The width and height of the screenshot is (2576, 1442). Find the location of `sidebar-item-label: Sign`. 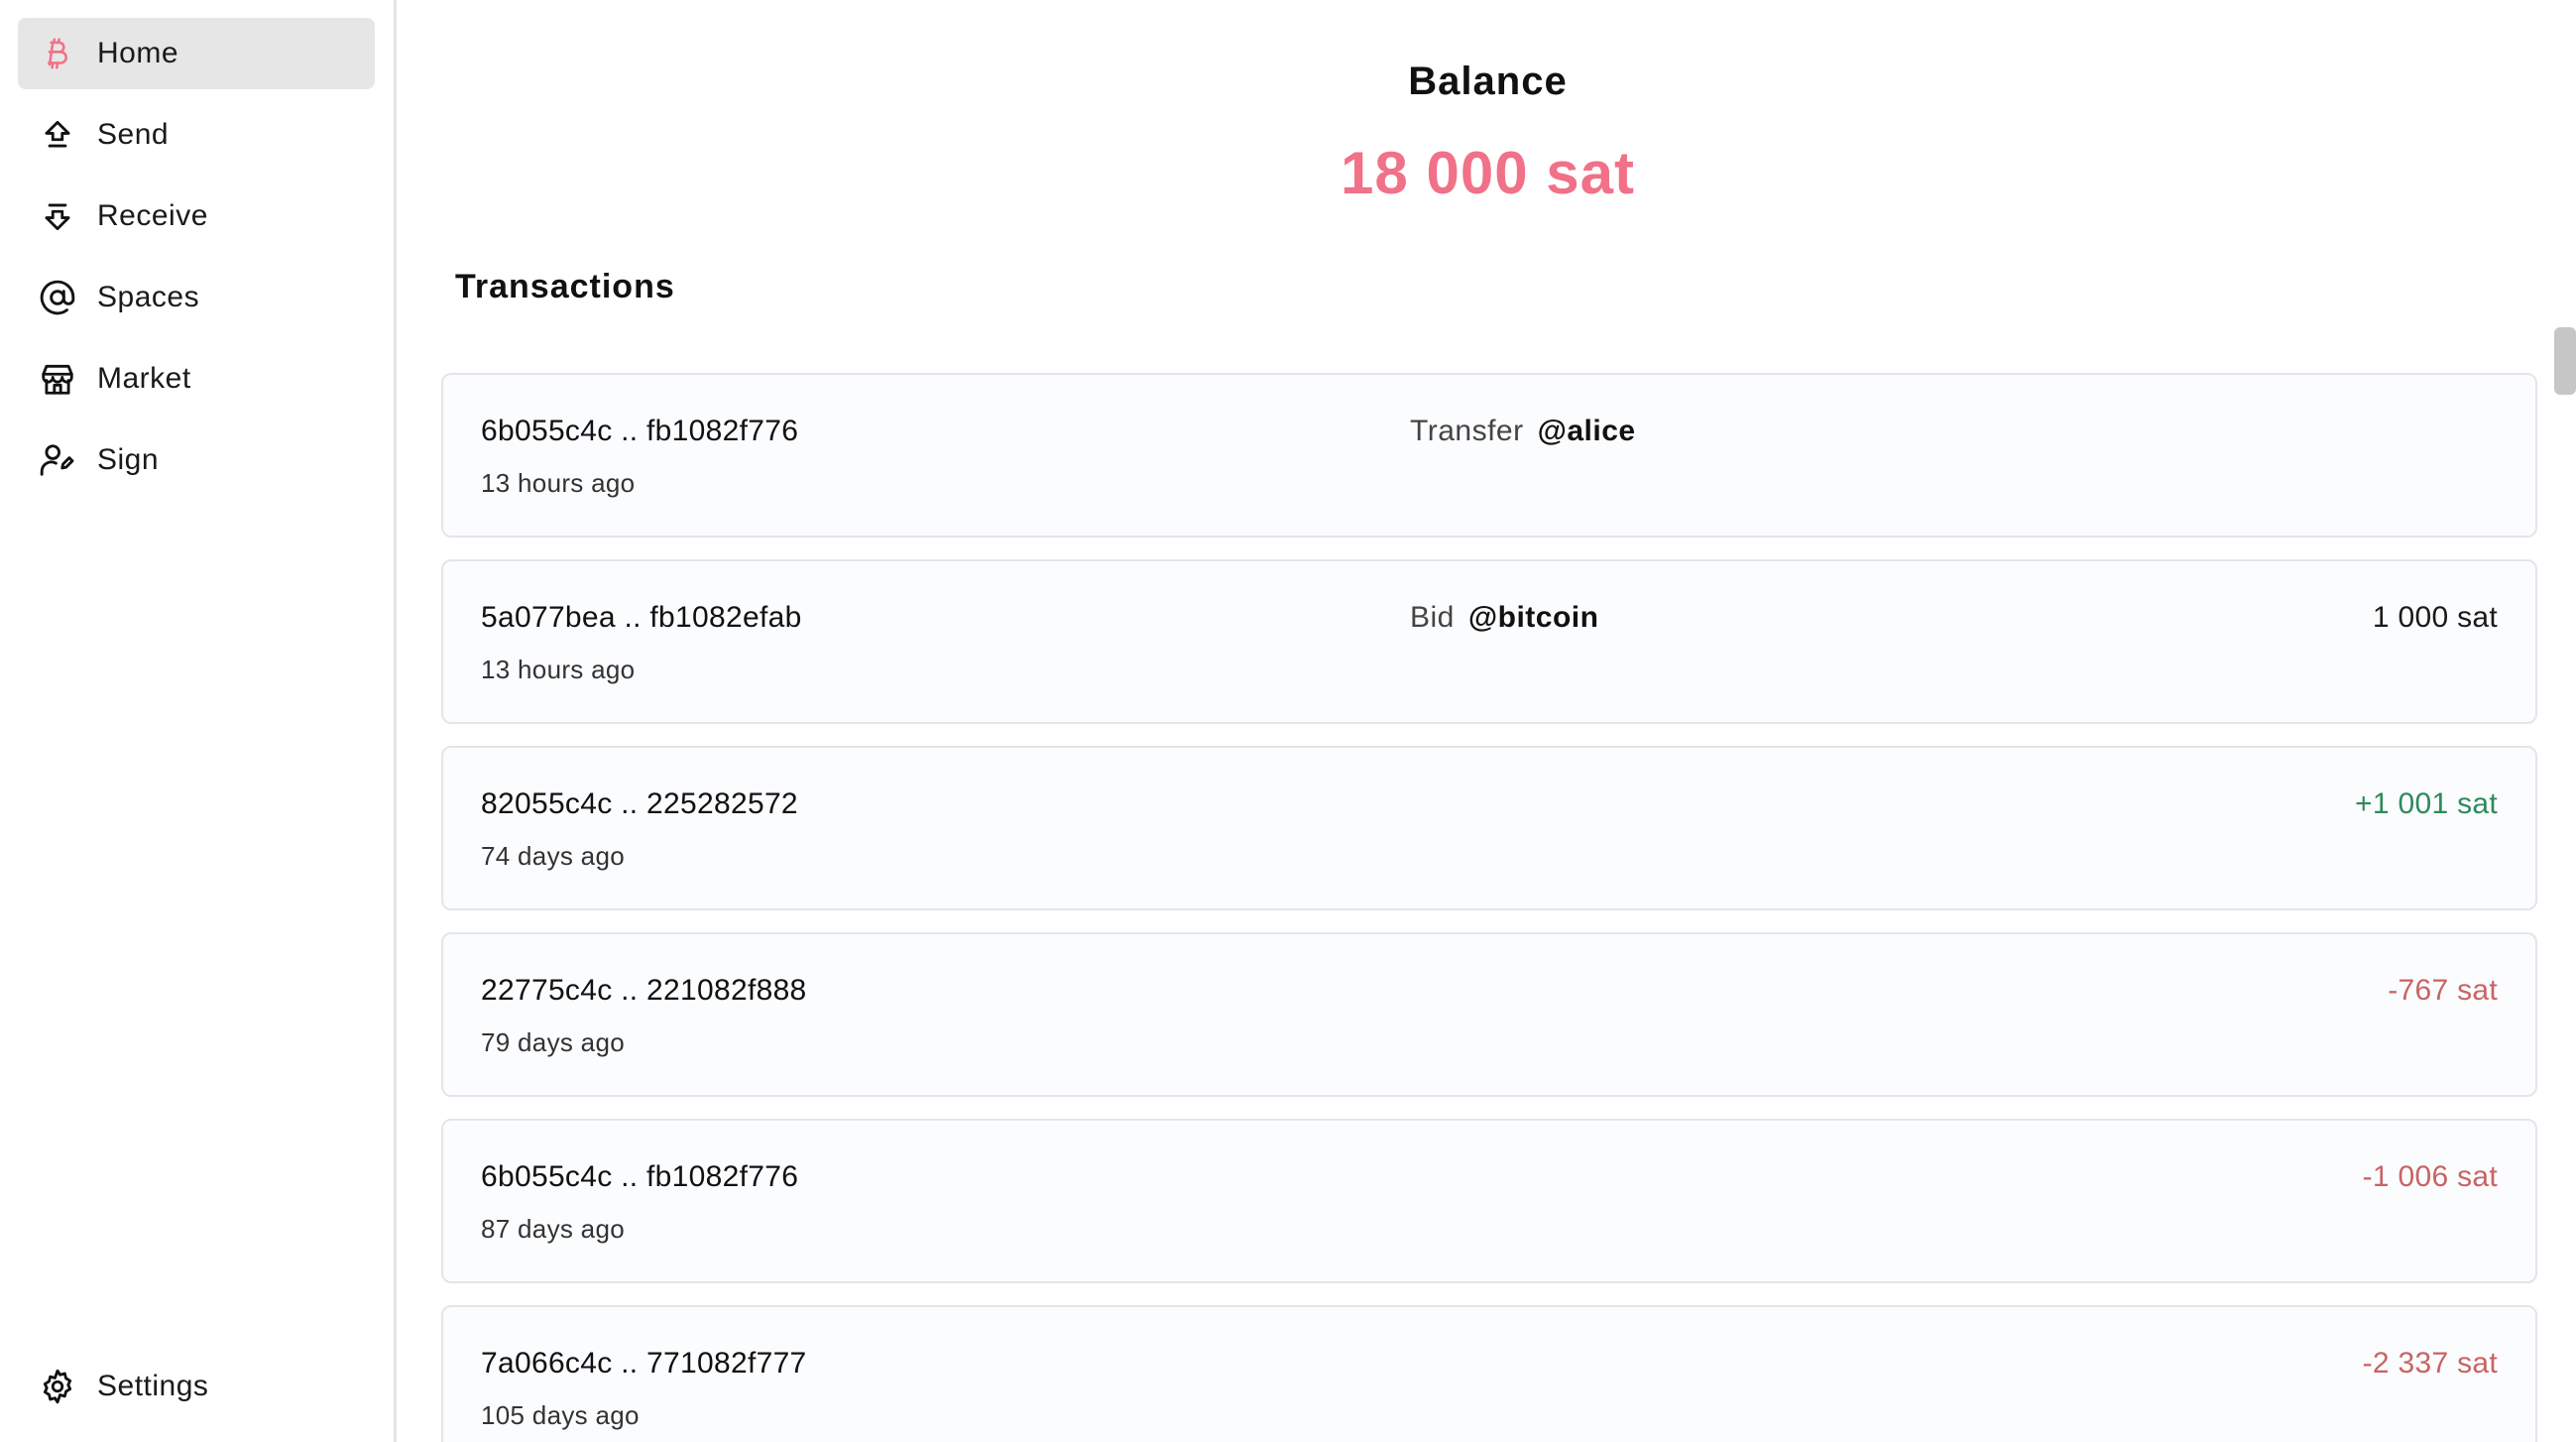

sidebar-item-label: Sign is located at coordinates (128, 460).